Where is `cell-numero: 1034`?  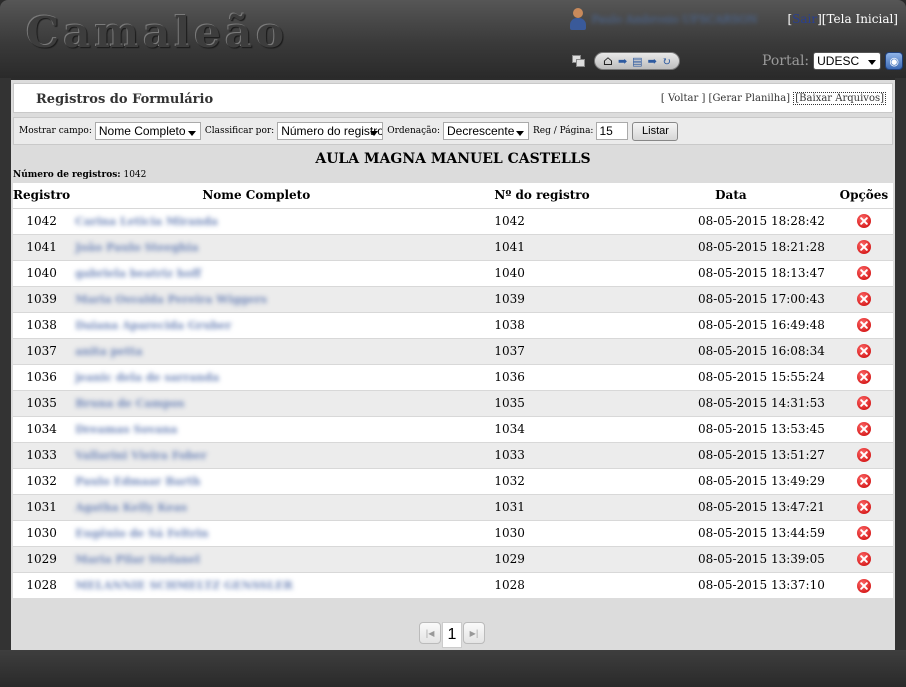
cell-numero: 1034 is located at coordinates (534, 428).